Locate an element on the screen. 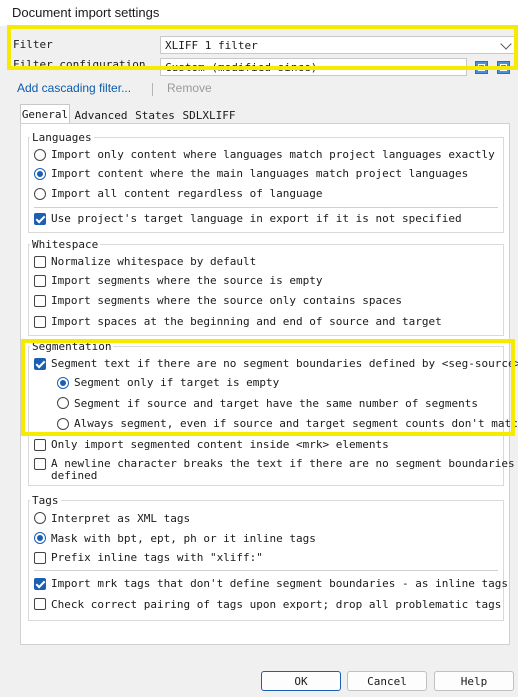 This screenshot has width=518, height=697. seg-same-count-radio is located at coordinates (63, 403).